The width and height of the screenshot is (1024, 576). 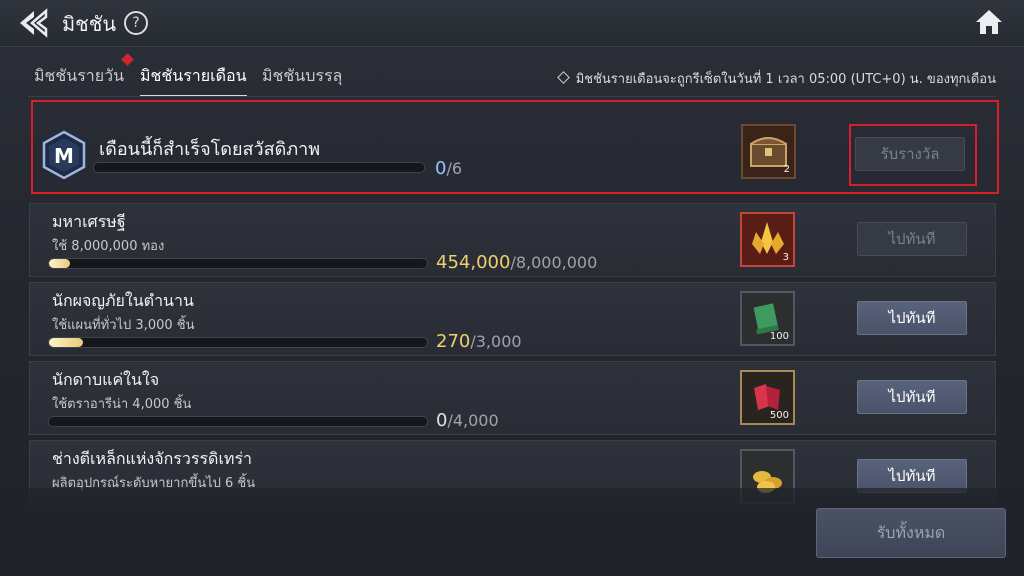 I want to click on home-icon, so click(x=989, y=22).